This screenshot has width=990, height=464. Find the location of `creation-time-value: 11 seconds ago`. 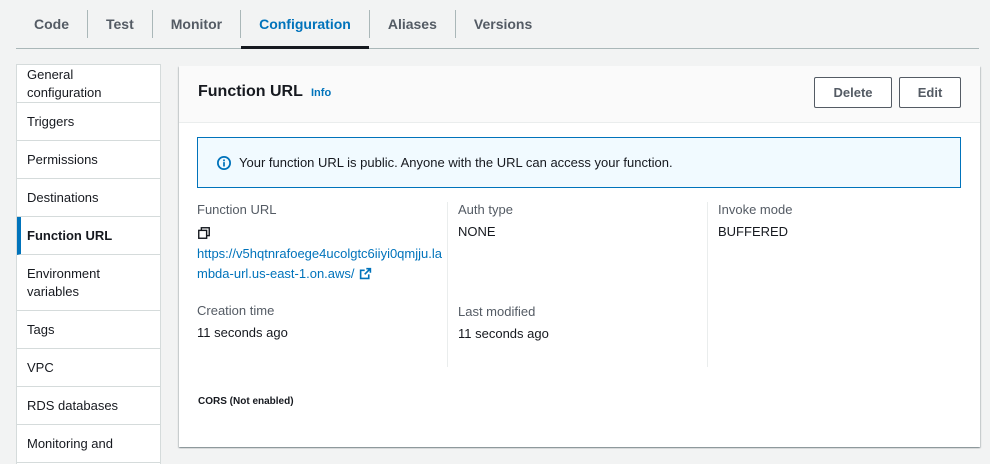

creation-time-value: 11 seconds ago is located at coordinates (242, 332).